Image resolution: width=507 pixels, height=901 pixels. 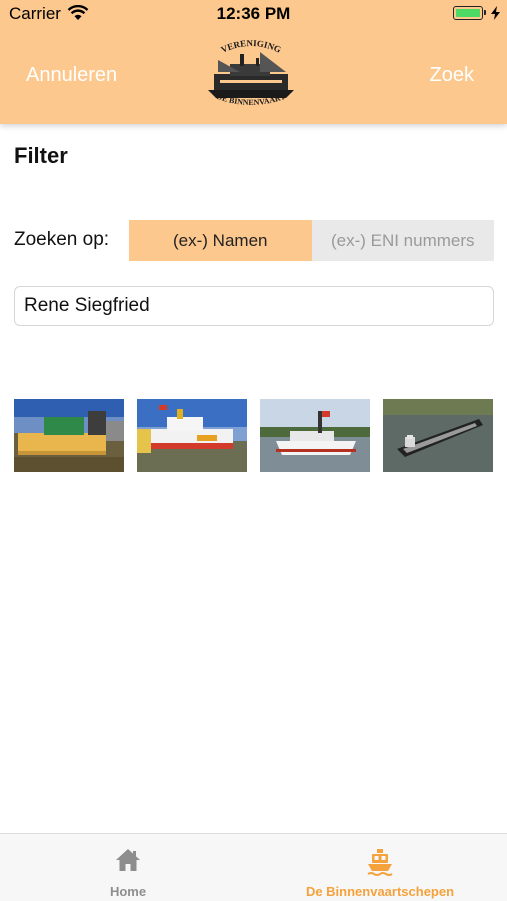 I want to click on filter-title: Filter, so click(x=41, y=155).